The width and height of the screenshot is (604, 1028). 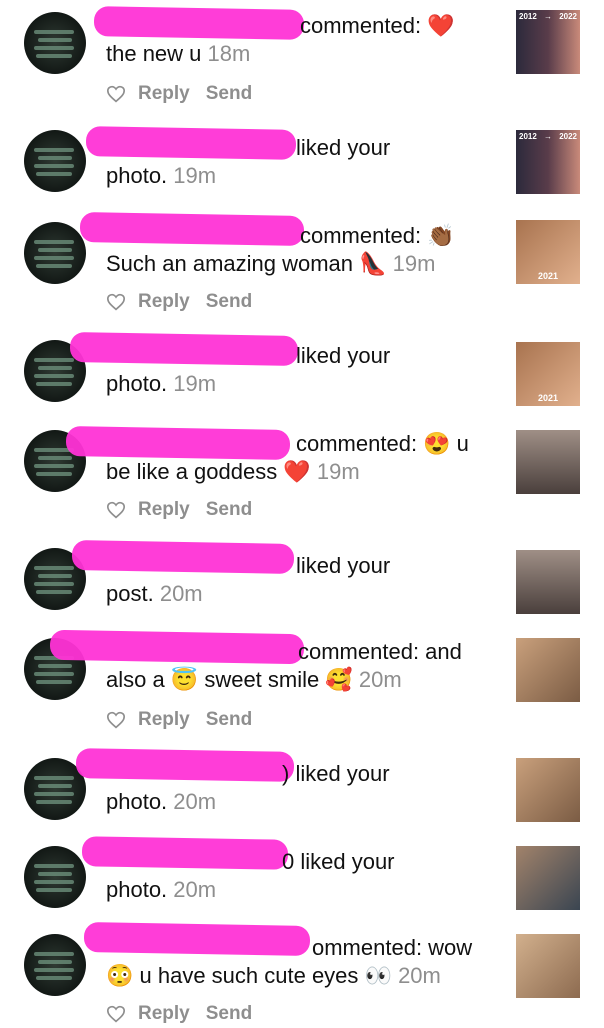 What do you see at coordinates (377, 25) in the screenshot?
I see `notification-action-text: commented: ❤️` at bounding box center [377, 25].